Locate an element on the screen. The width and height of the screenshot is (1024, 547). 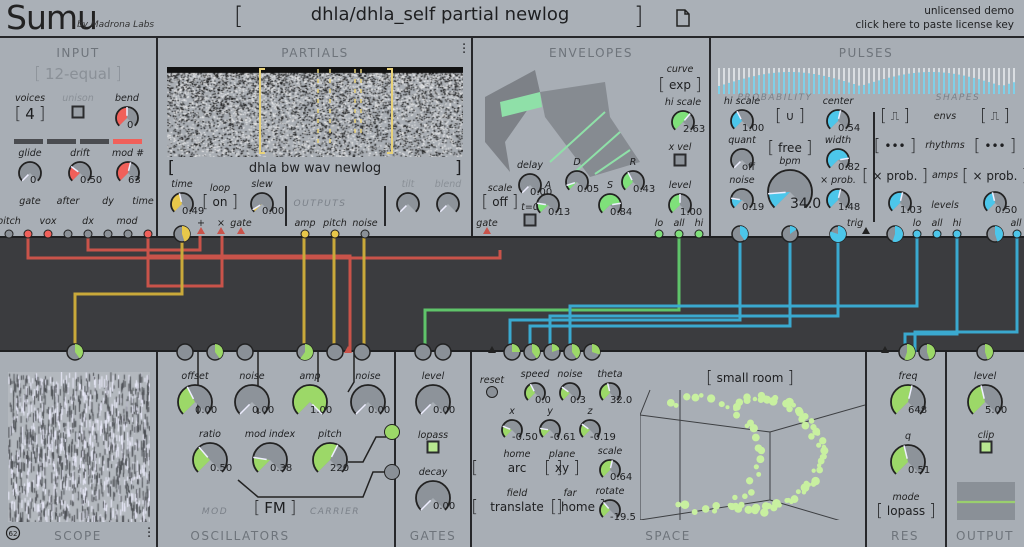
knob-value: 0 is located at coordinates (33, 181).